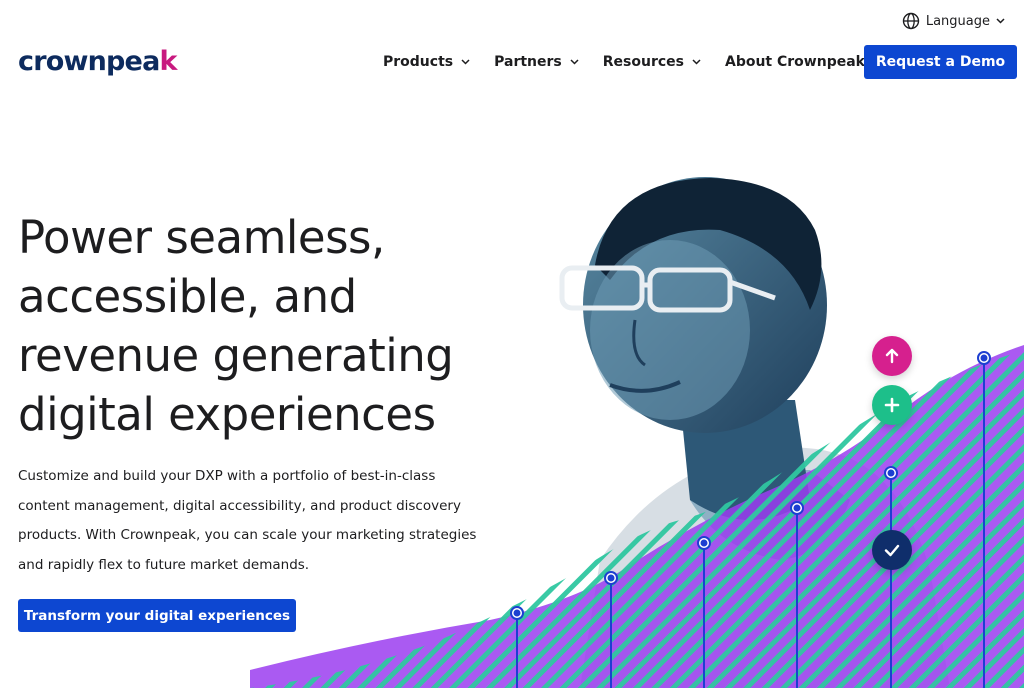 This screenshot has width=1024, height=688. What do you see at coordinates (227, 414) in the screenshot?
I see `hero-title-line: digital experiences` at bounding box center [227, 414].